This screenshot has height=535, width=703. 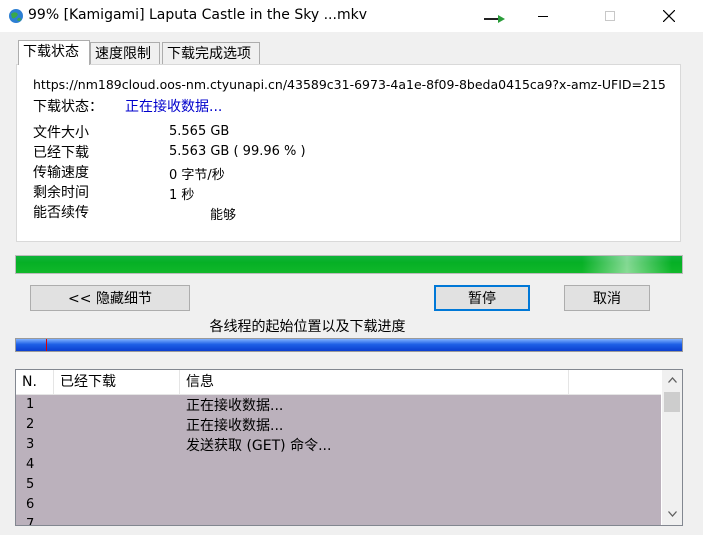 I want to click on downloaded-label: 已经下载, so click(x=61, y=153).